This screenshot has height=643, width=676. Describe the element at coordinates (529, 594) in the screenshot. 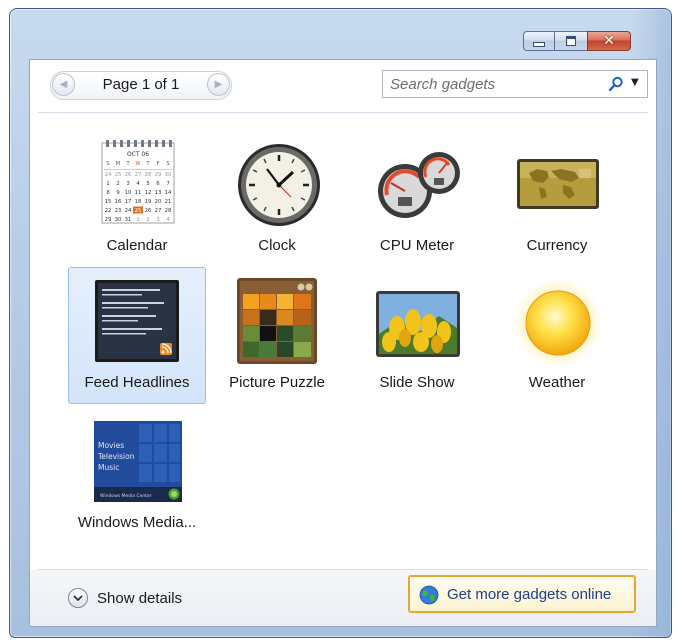

I see `get-more-gadgets-label: Get more gadgets online` at that location.